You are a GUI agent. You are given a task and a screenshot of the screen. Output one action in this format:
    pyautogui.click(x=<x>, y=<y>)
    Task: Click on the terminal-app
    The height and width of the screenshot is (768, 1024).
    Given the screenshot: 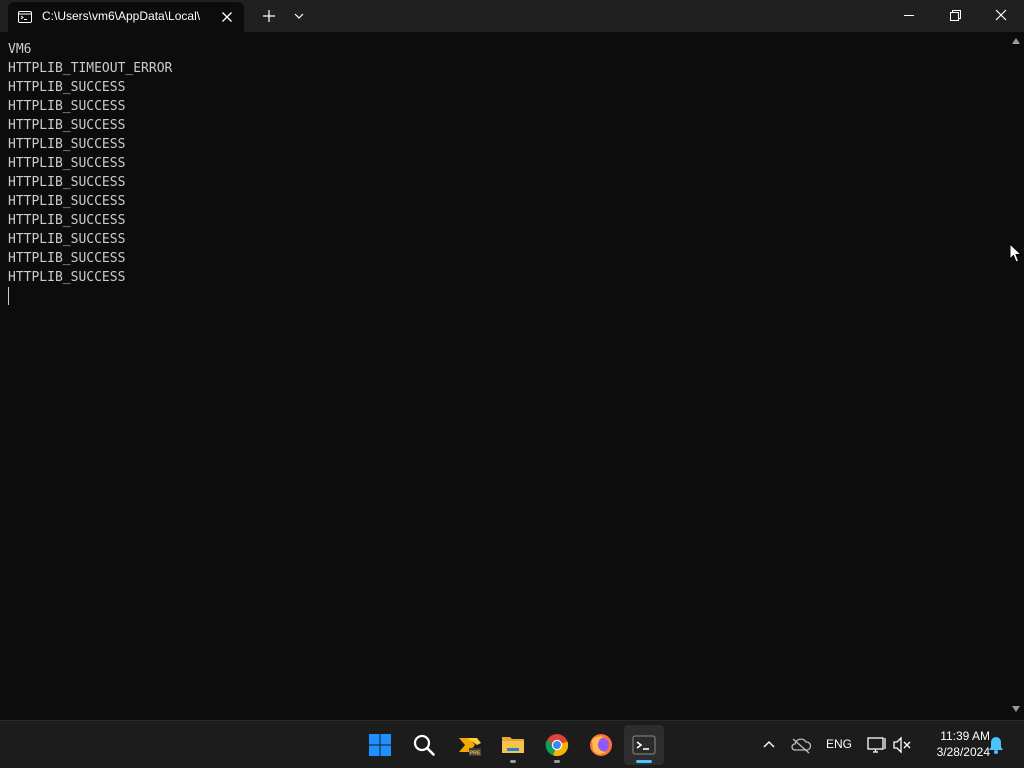 What is the action you would take?
    pyautogui.click(x=644, y=745)
    